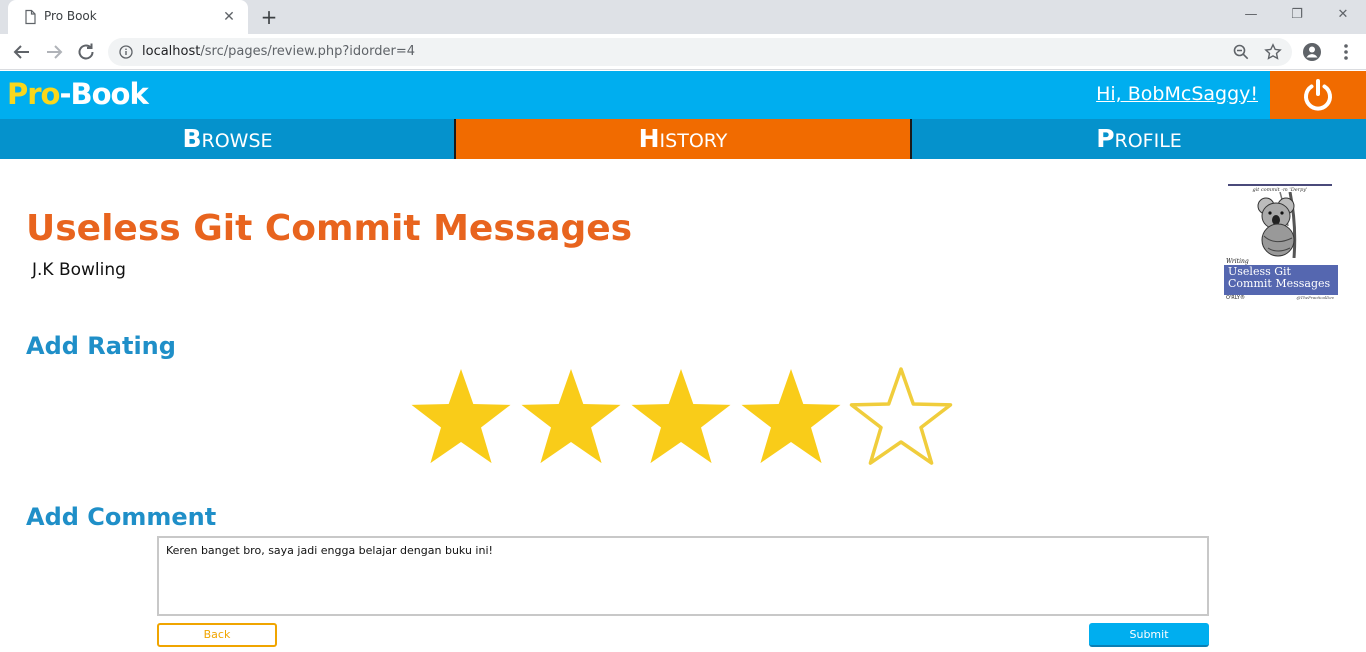  I want to click on tab-history-initial: H, so click(649, 138).